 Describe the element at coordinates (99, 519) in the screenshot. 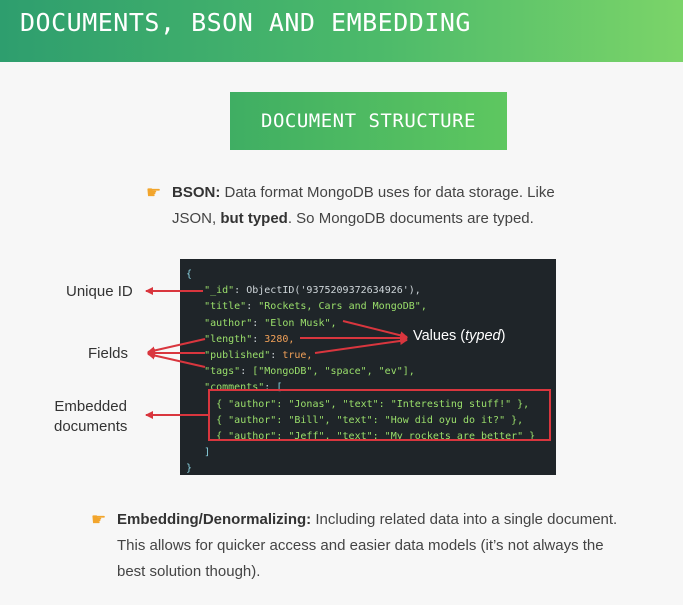

I see `pointing-hand-icon: ☛` at that location.